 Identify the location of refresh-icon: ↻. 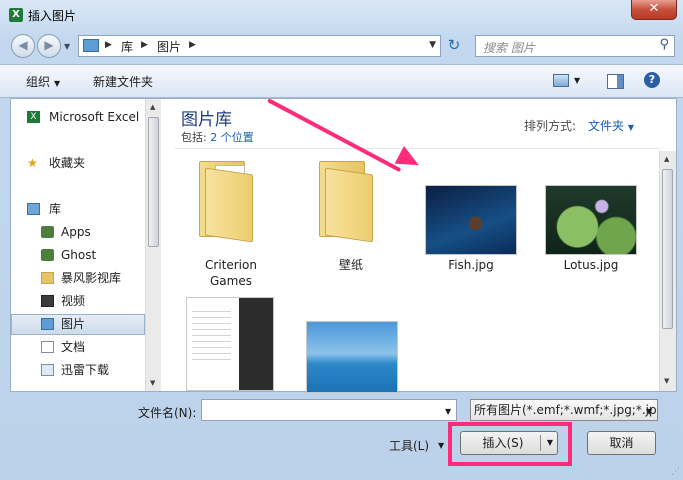
(454, 45).